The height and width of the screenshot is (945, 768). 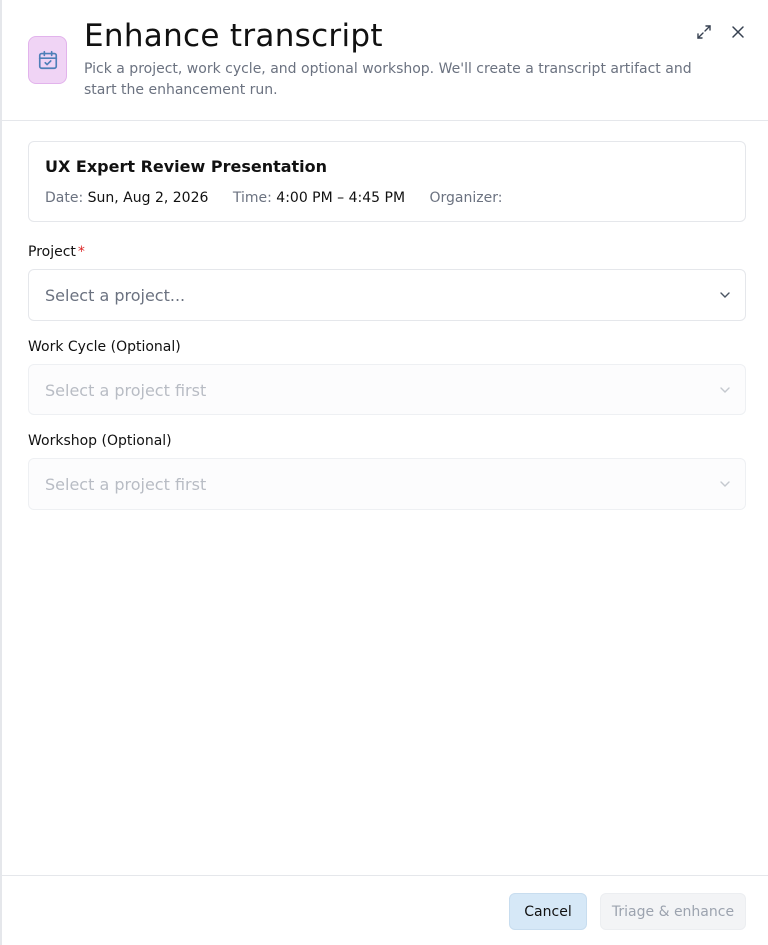 What do you see at coordinates (81, 252) in the screenshot?
I see `required-mark: *` at bounding box center [81, 252].